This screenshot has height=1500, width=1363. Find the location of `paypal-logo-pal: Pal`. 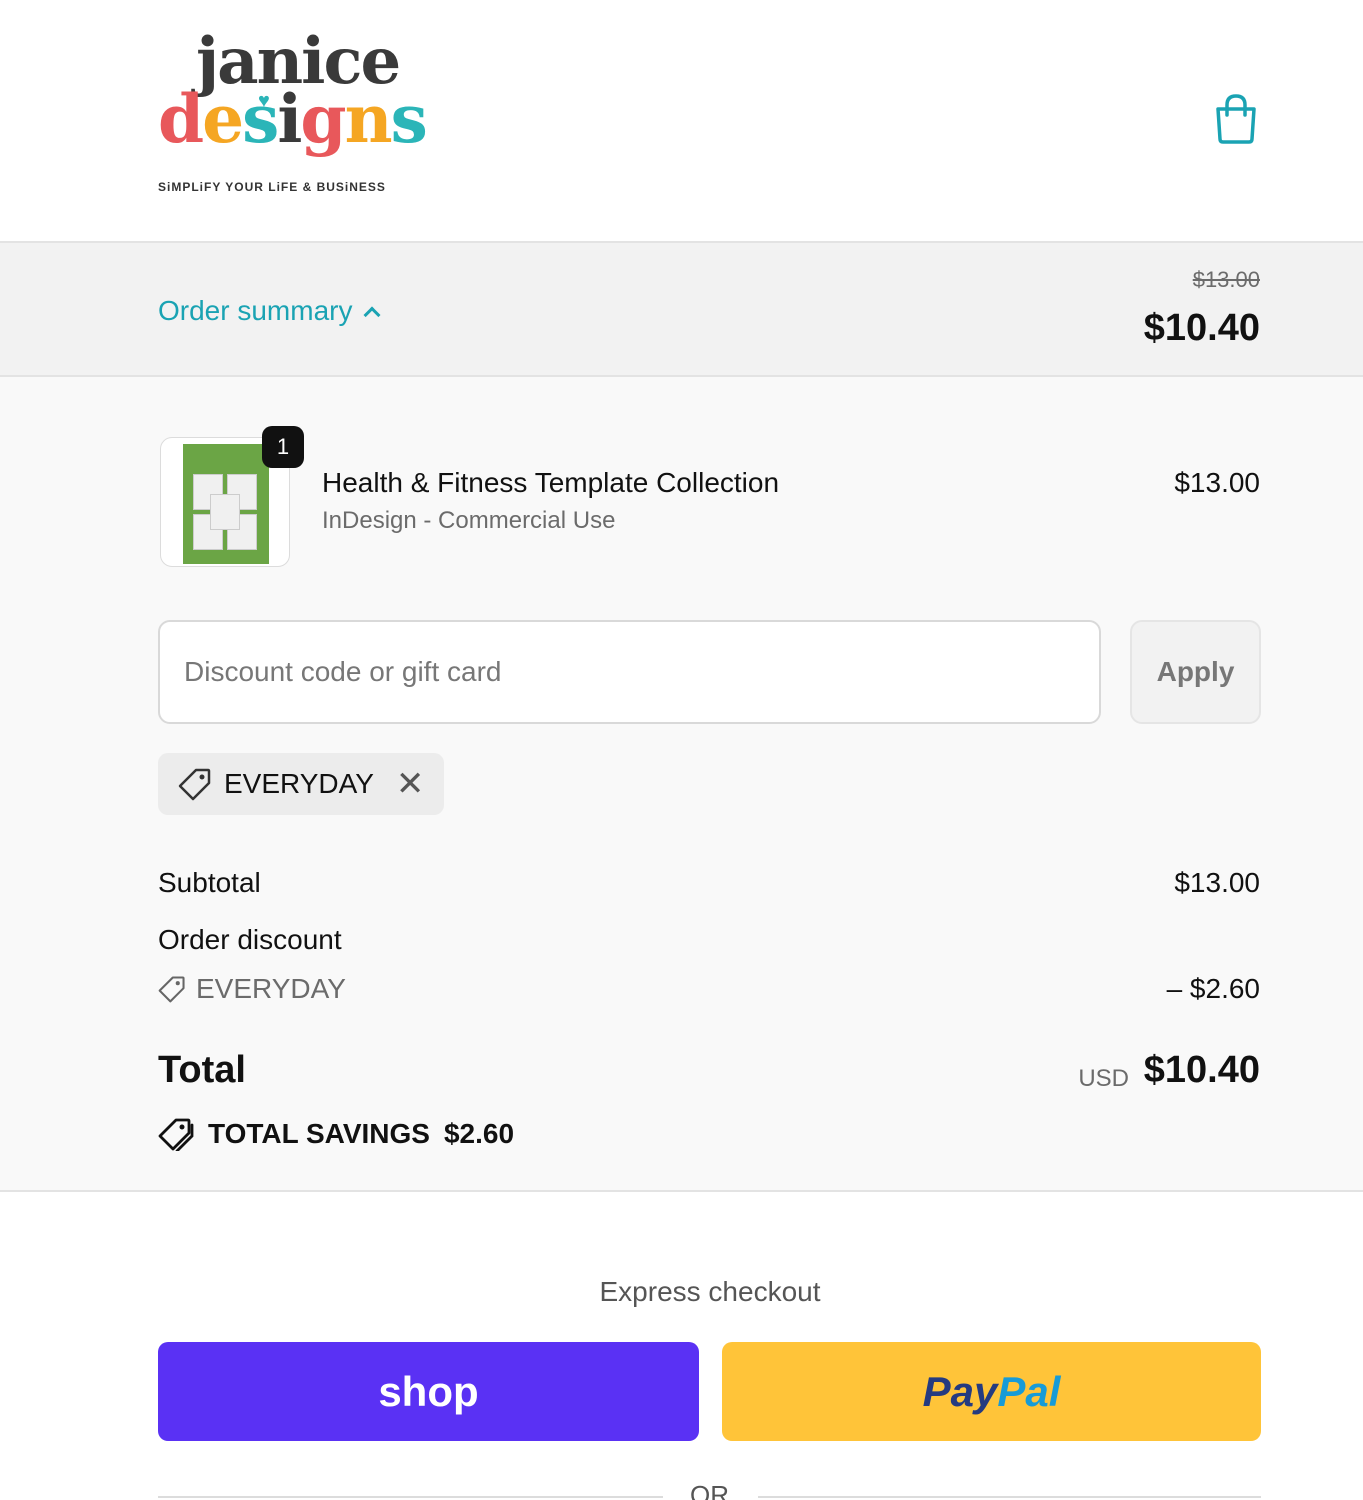

paypal-logo-pal: Pal is located at coordinates (1029, 1391).